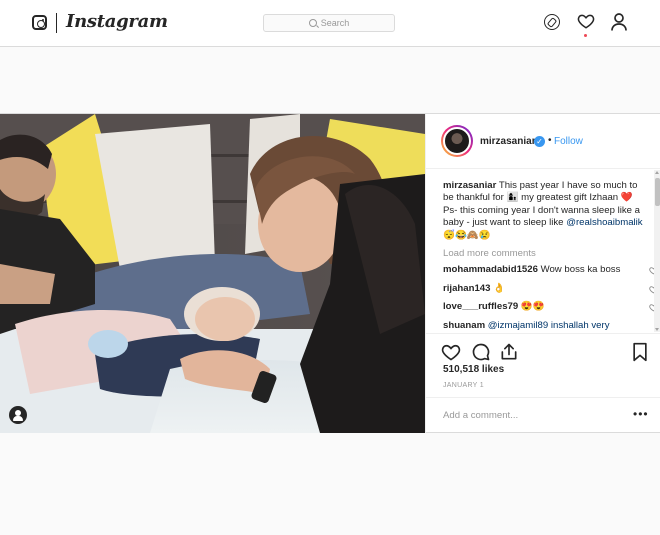  I want to click on verified-badge-icon: ✓, so click(539, 141).